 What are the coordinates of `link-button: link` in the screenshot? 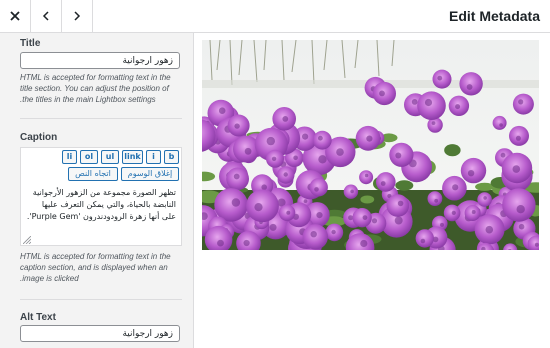 It's located at (132, 157).